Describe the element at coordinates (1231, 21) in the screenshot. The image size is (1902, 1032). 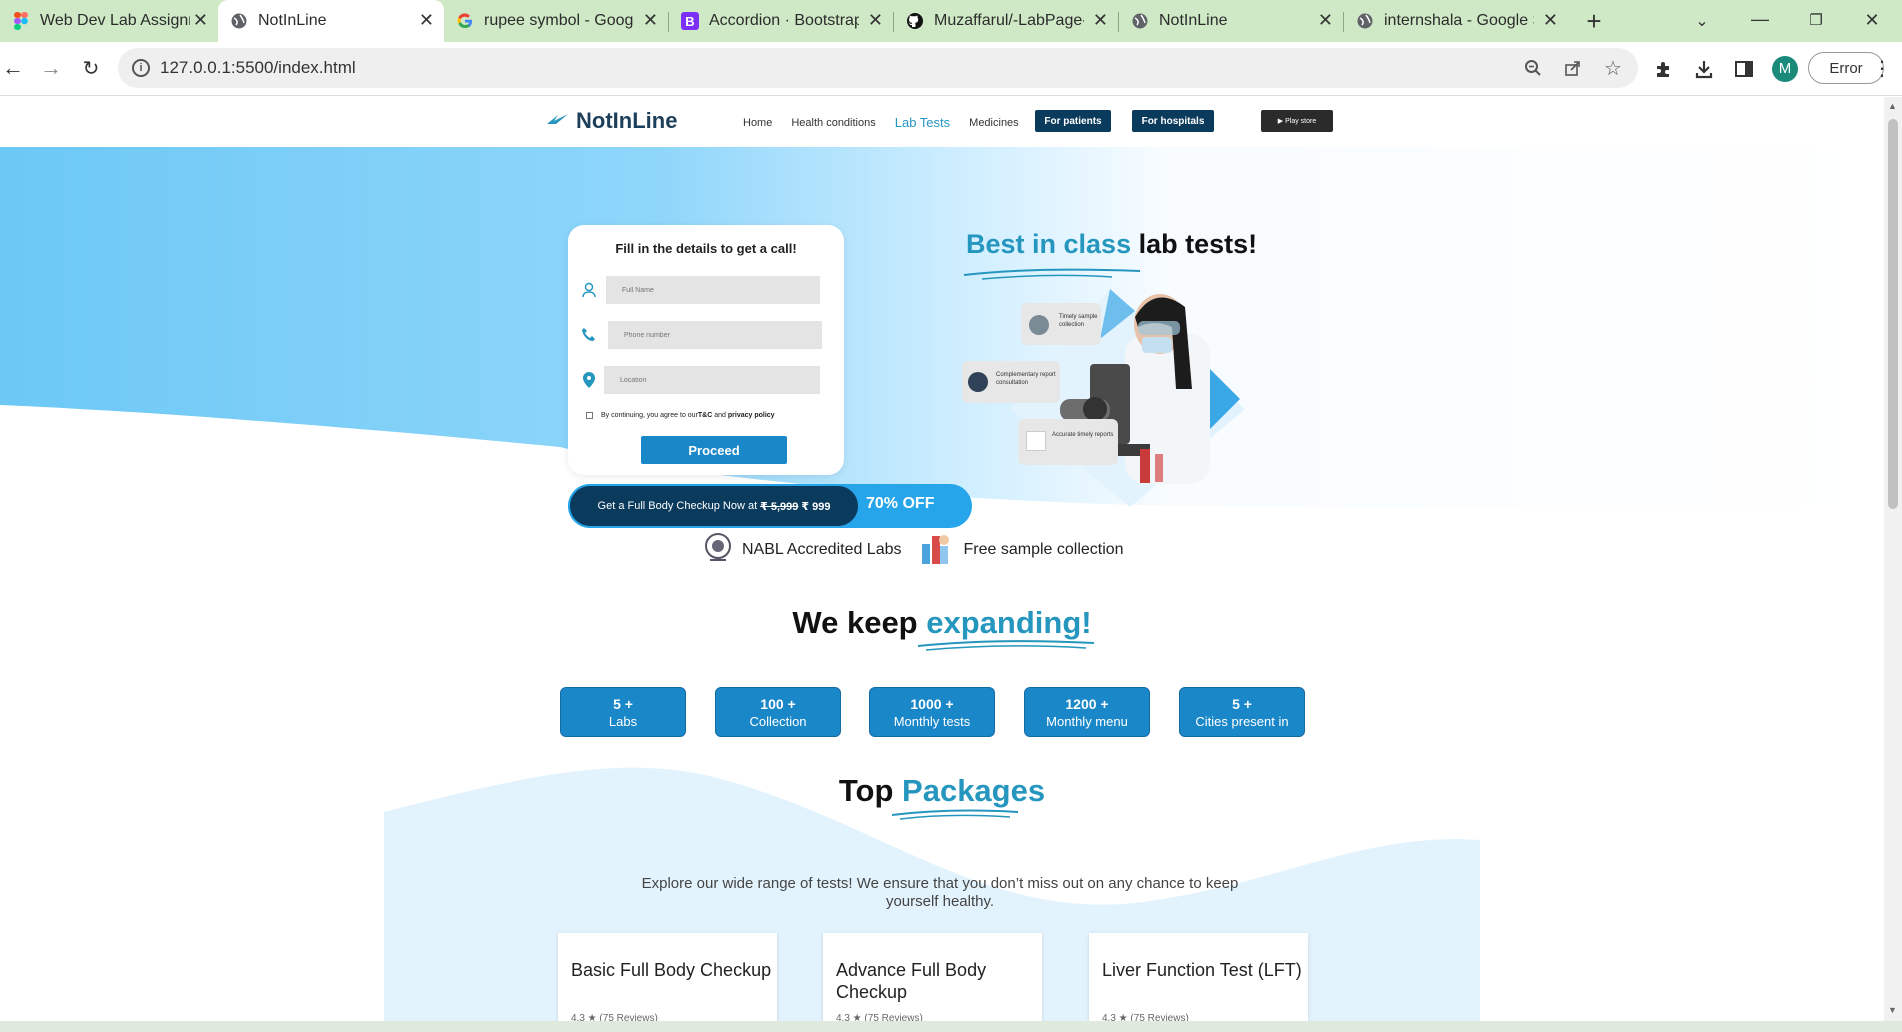
I see `tab-notinline-2: NotInLine ✕` at that location.